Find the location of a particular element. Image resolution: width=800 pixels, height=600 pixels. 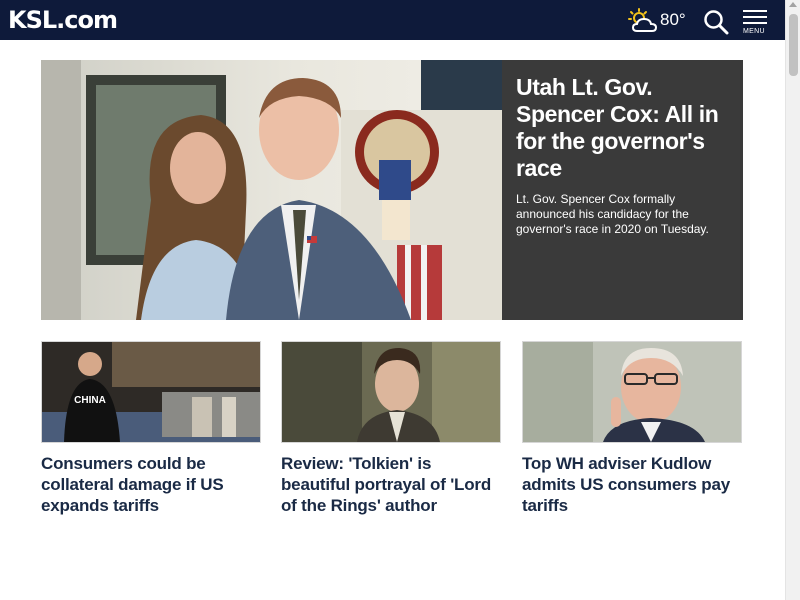

weather-widget: 80° is located at coordinates (656, 21).